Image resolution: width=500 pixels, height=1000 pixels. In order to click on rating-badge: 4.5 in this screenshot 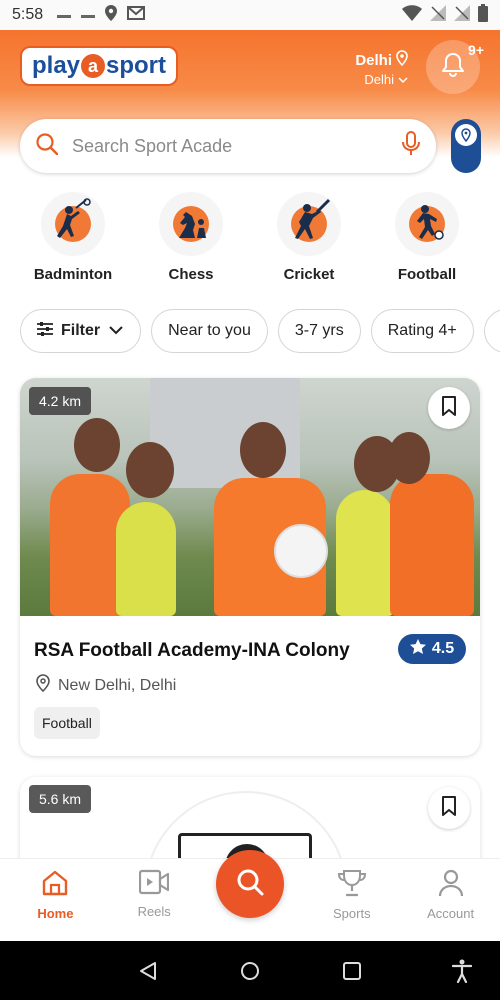, I will do `click(432, 649)`.